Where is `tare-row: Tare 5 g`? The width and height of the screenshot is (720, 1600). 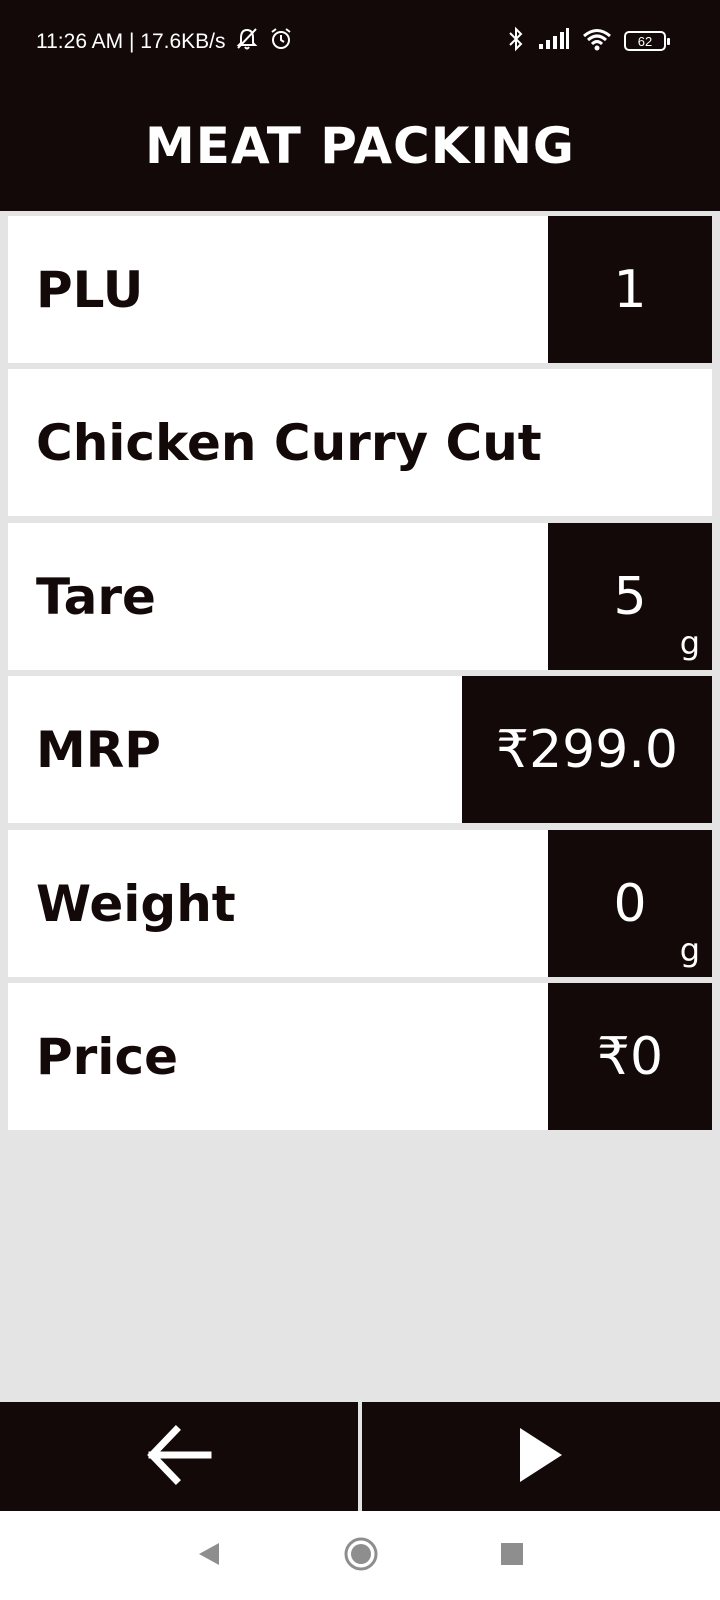 tare-row: Tare 5 g is located at coordinates (360, 596).